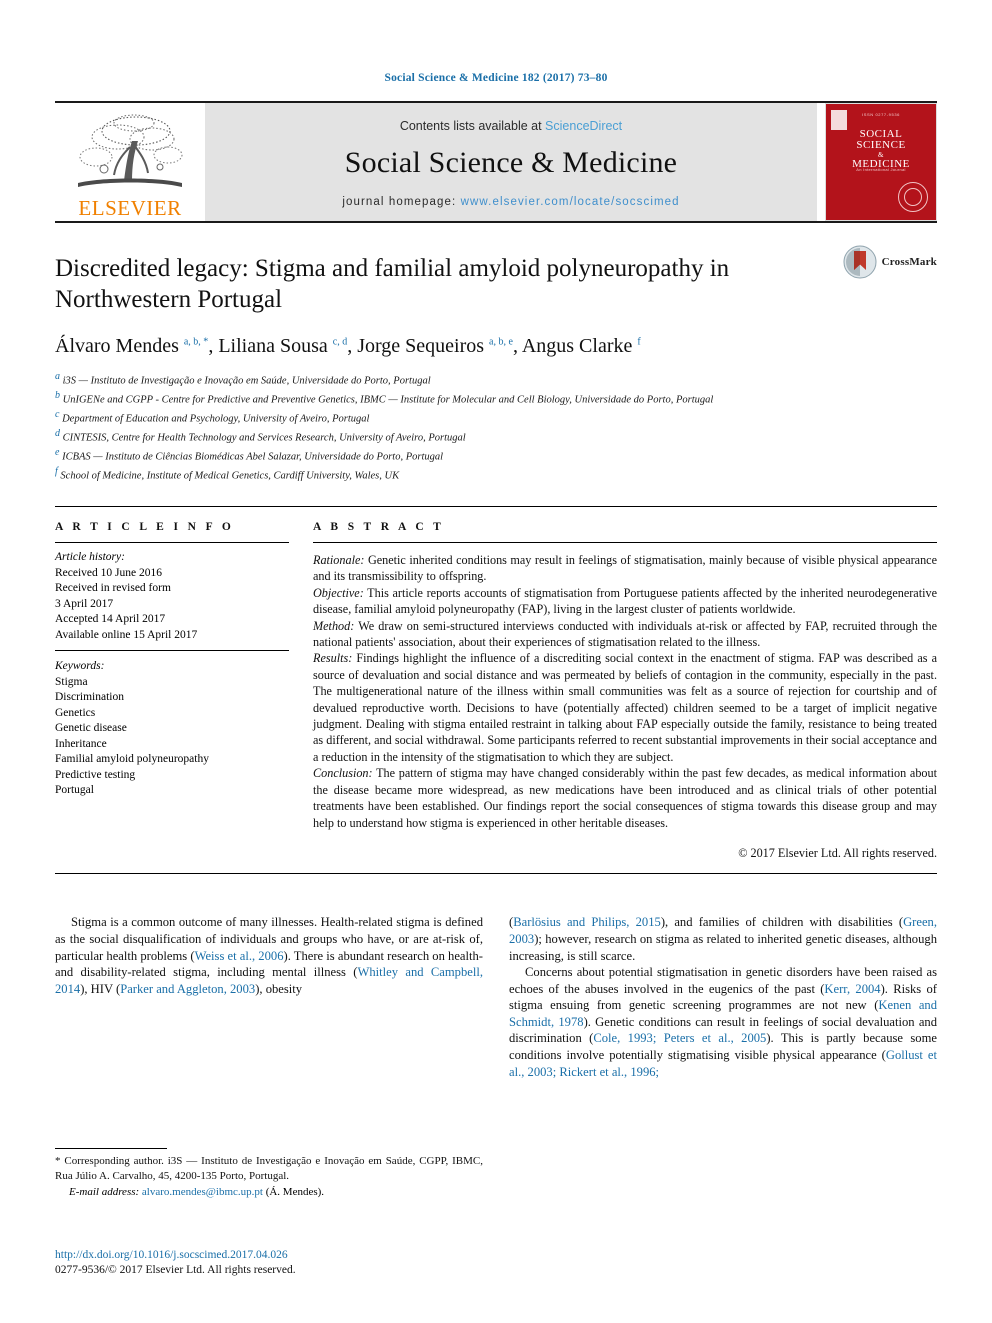 Image resolution: width=992 pixels, height=1323 pixels. Describe the element at coordinates (84, 603) in the screenshot. I see `history-revised-date: 3 April 2017` at that location.